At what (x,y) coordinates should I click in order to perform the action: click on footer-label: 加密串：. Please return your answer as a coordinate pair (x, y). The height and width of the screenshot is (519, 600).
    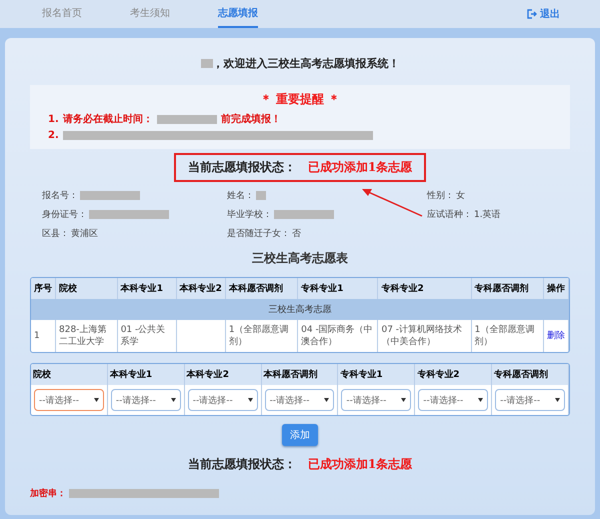
    Looking at the image, I should click on (48, 493).